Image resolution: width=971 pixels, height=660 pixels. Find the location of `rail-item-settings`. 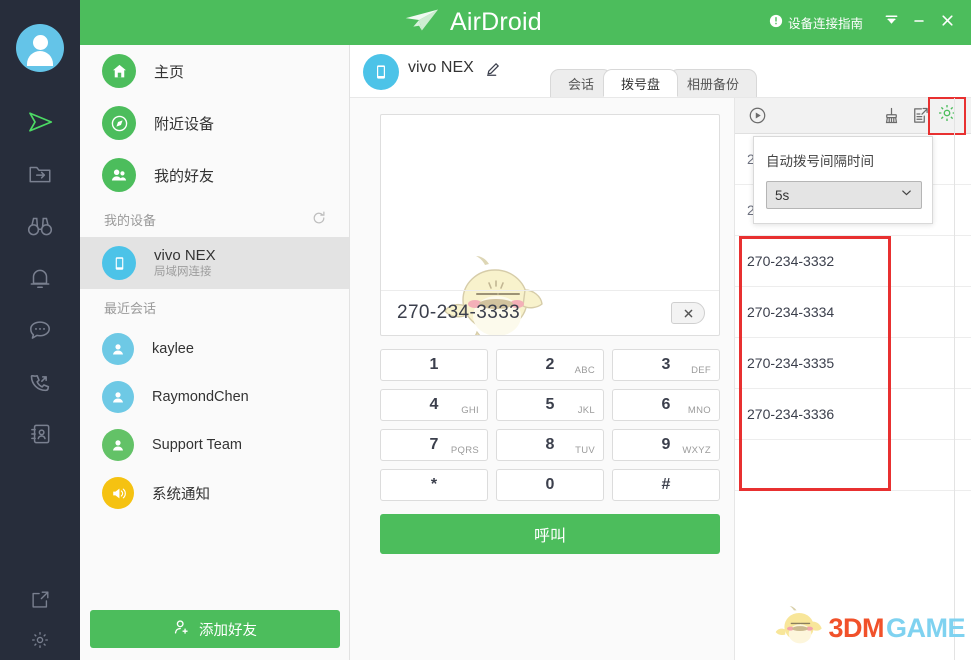

rail-item-settings is located at coordinates (40, 640).